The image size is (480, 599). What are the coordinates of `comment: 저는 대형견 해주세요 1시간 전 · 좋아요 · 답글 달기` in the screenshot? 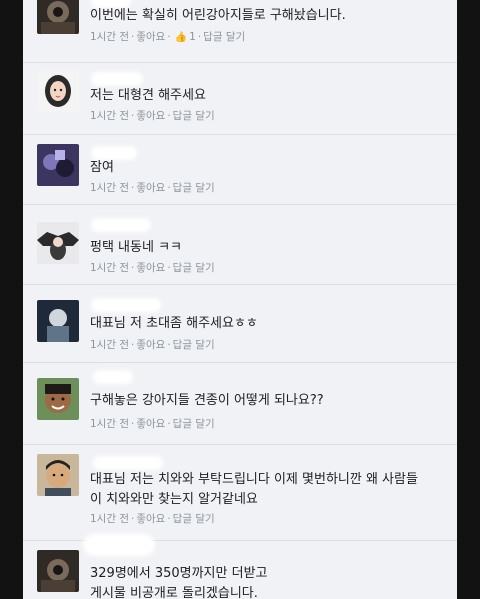 It's located at (240, 98).